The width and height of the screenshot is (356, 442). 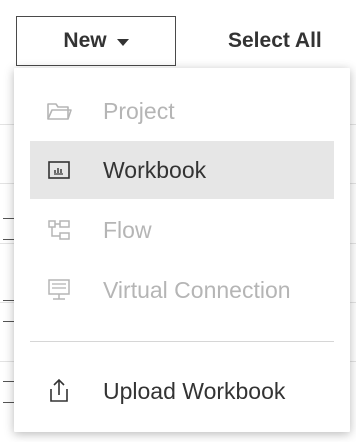 I want to click on menu-item-label: Virtual Connection, so click(x=197, y=289).